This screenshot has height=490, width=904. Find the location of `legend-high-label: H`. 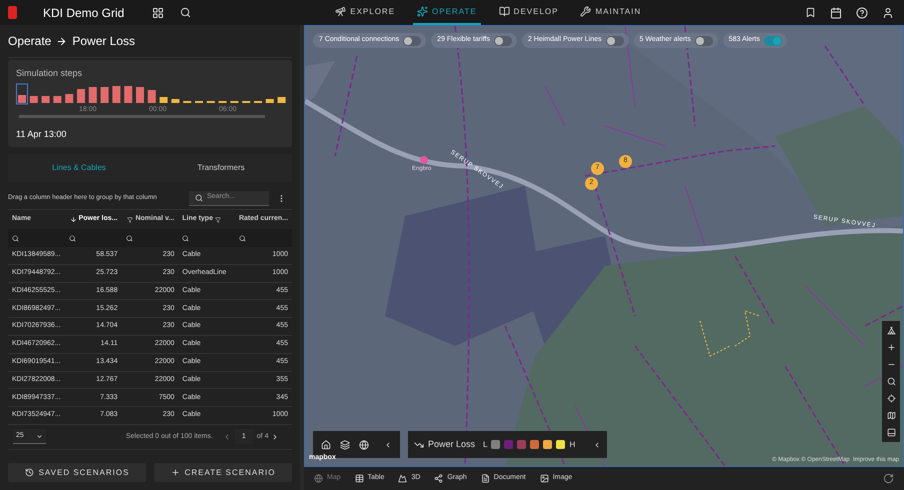

legend-high-label: H is located at coordinates (572, 444).